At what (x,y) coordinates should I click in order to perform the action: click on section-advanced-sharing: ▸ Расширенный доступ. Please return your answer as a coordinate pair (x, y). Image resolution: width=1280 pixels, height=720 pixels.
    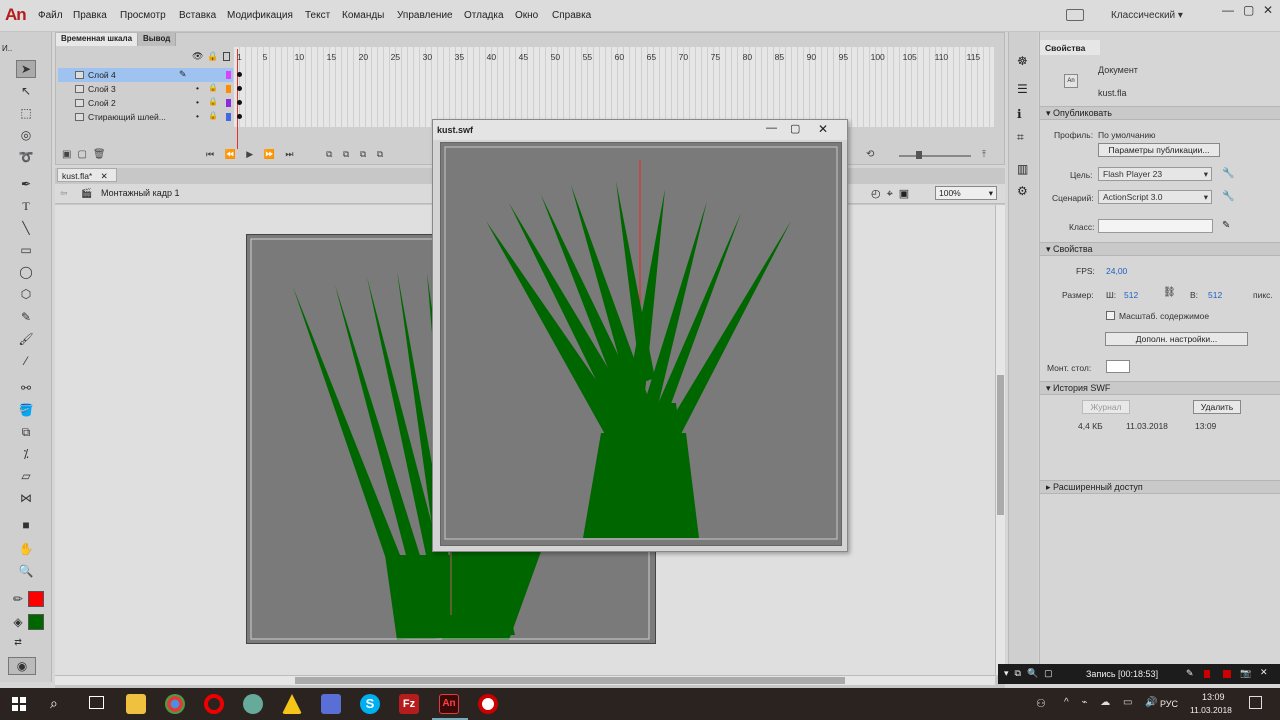
    Looking at the image, I should click on (1160, 487).